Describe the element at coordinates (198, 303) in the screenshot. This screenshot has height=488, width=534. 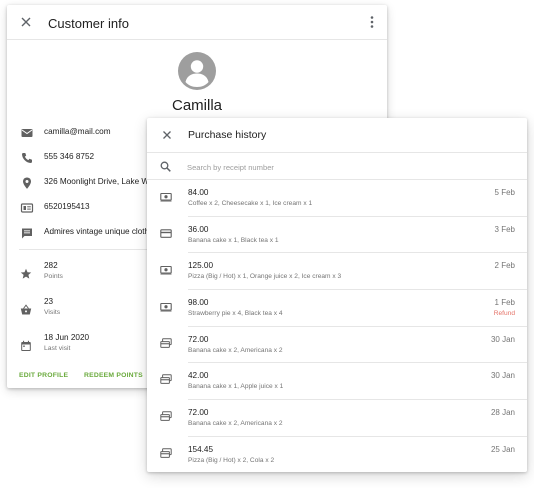
I see `purchase-amount: 98.00` at that location.